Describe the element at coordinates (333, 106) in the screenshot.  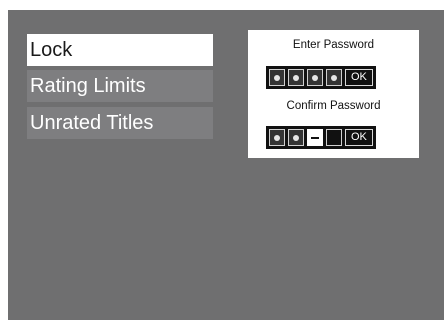
I see `confirm-password-label: Confirm Password` at that location.